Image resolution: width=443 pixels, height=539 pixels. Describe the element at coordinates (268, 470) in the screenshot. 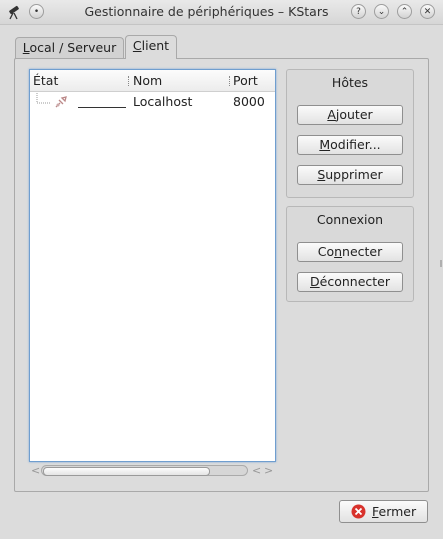

I see `scroll-right-icon: >` at that location.